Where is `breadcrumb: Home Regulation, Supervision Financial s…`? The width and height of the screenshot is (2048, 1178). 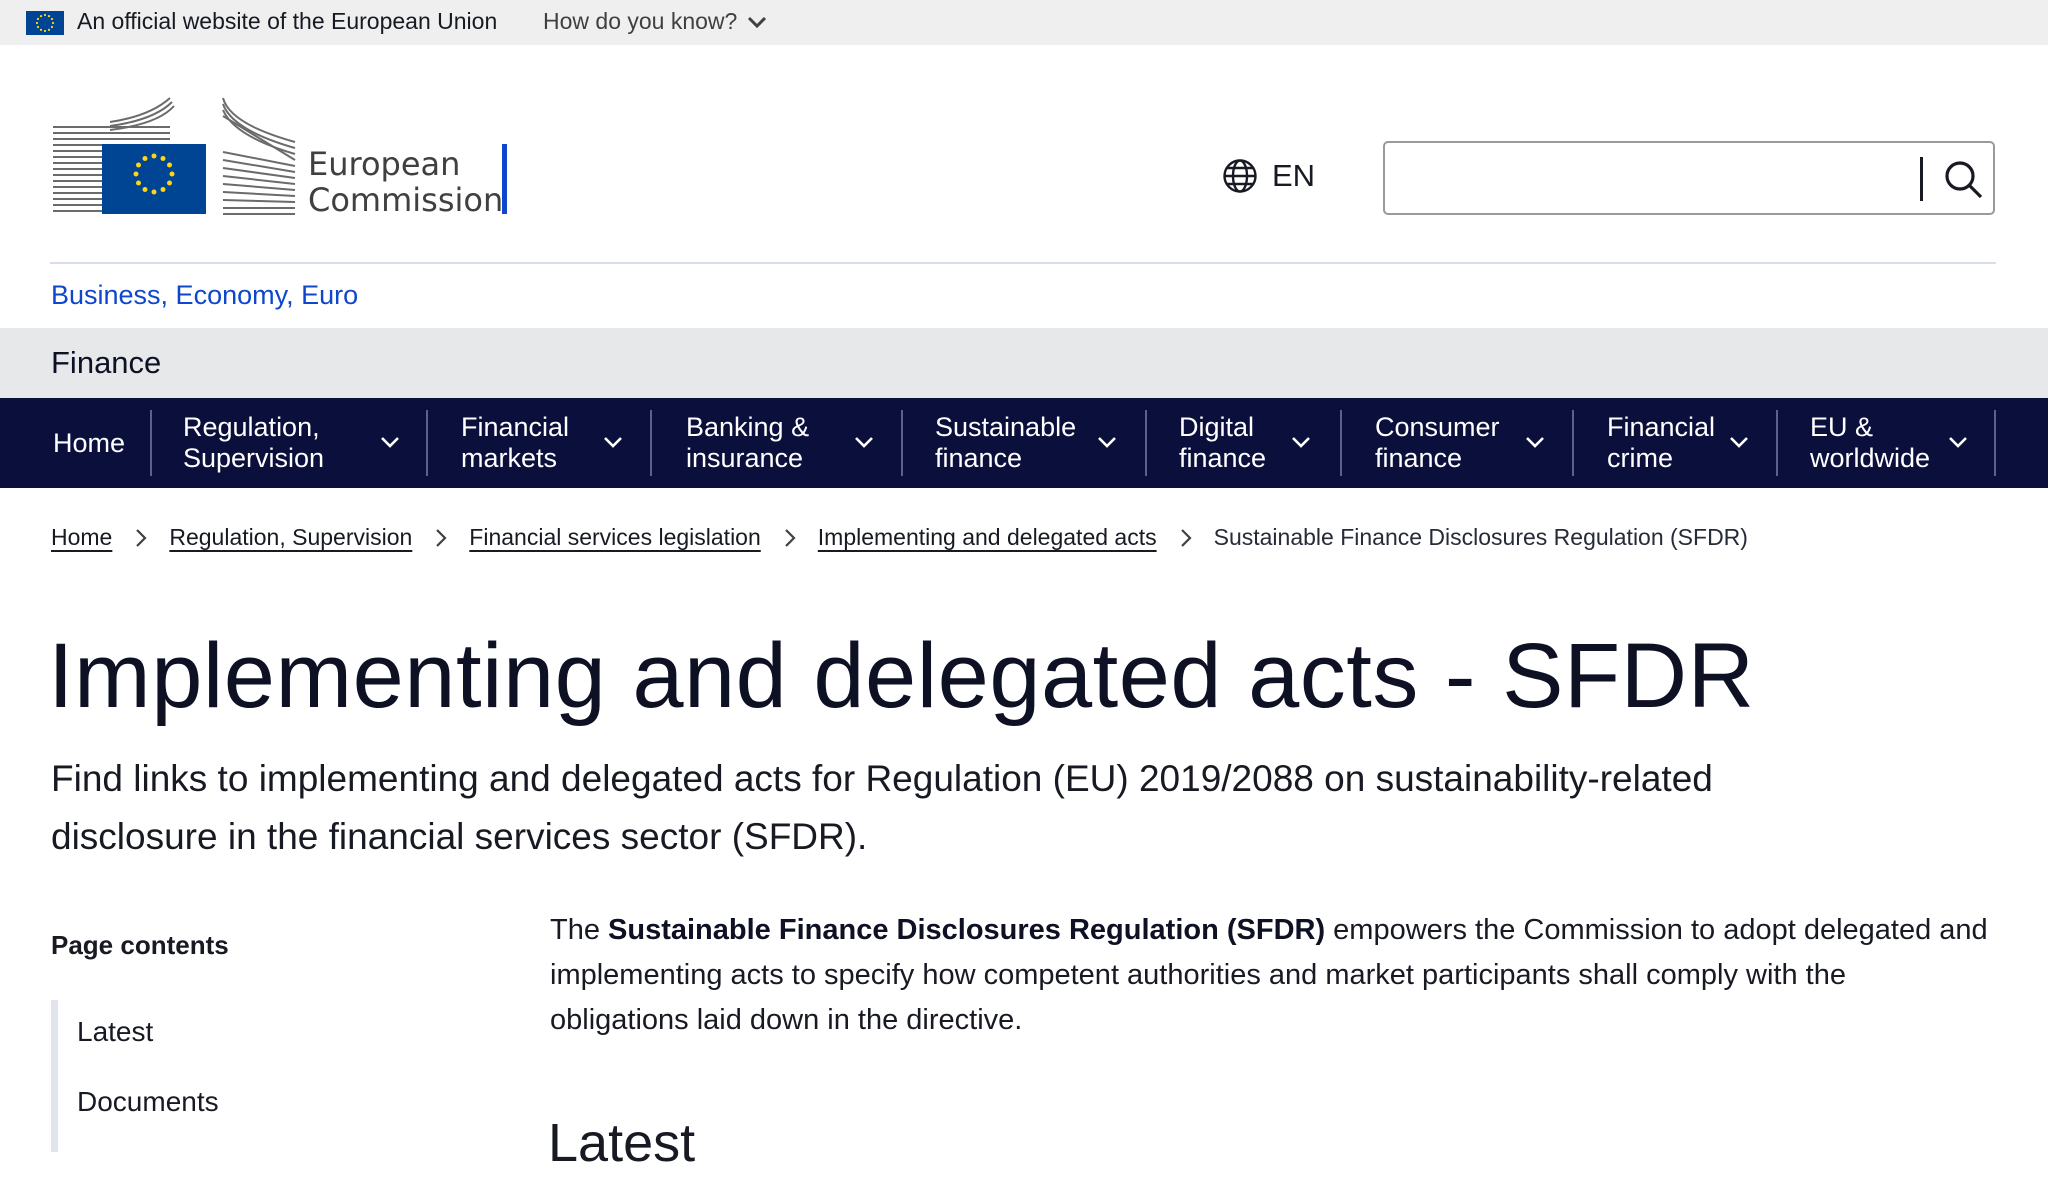
breadcrumb: Home Regulation, Supervision Financial s… is located at coordinates (899, 537).